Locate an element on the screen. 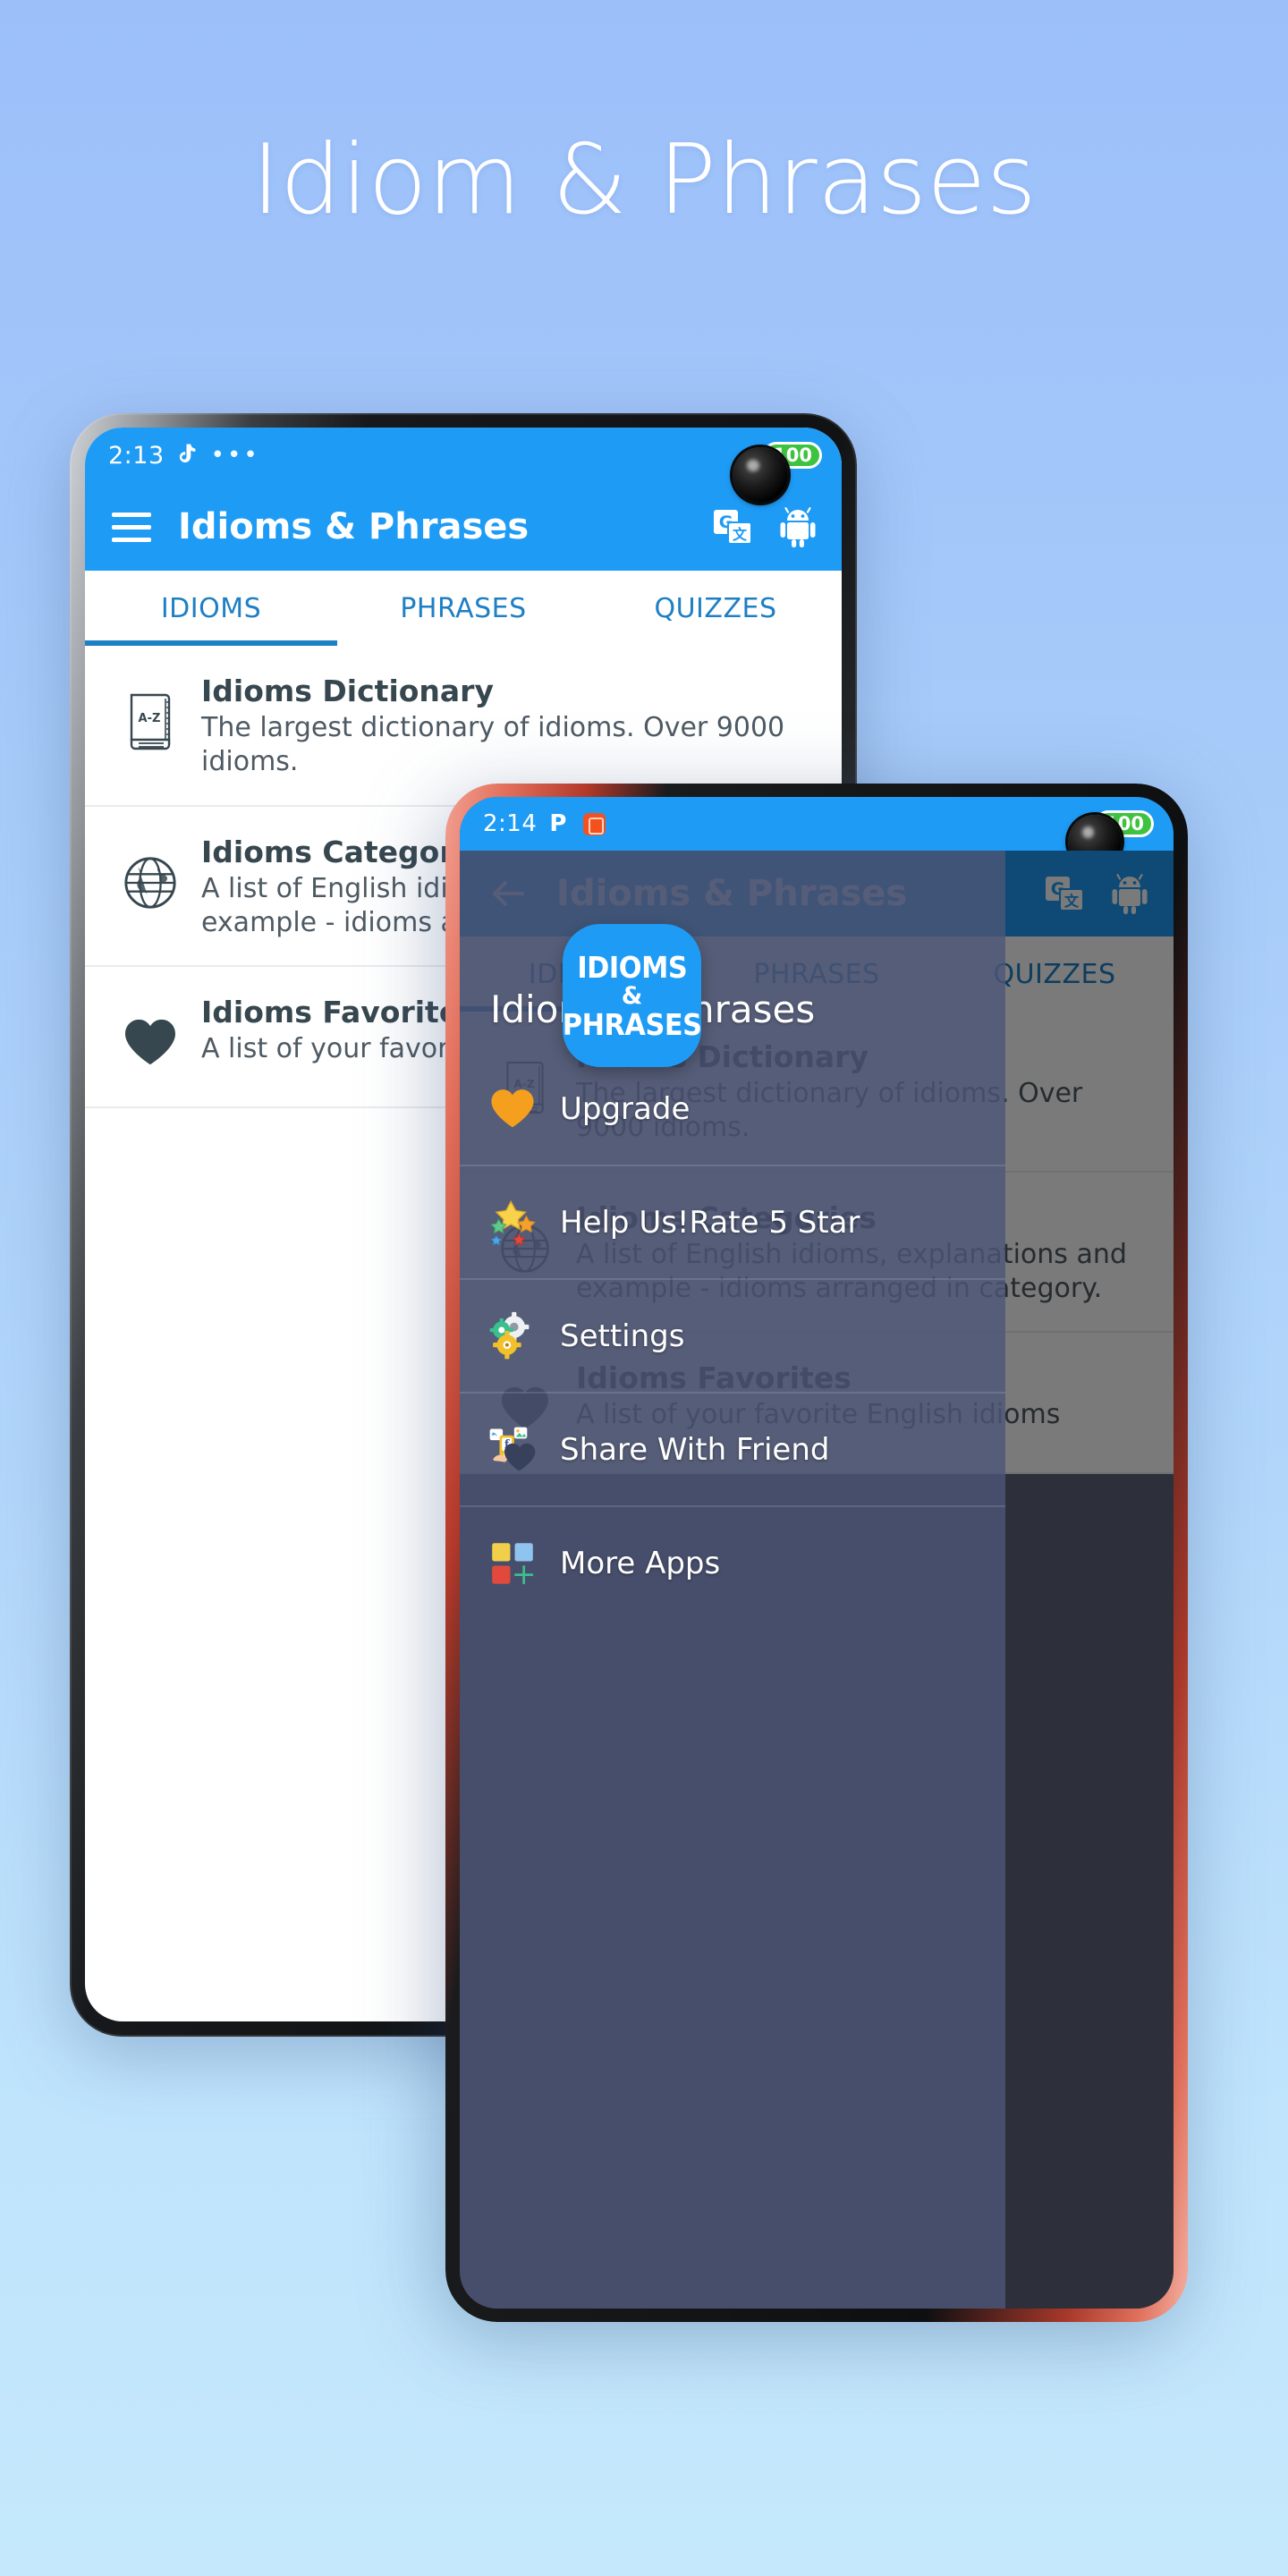 The width and height of the screenshot is (1288, 2576). tab-idioms: IDIOMS is located at coordinates (211, 608).